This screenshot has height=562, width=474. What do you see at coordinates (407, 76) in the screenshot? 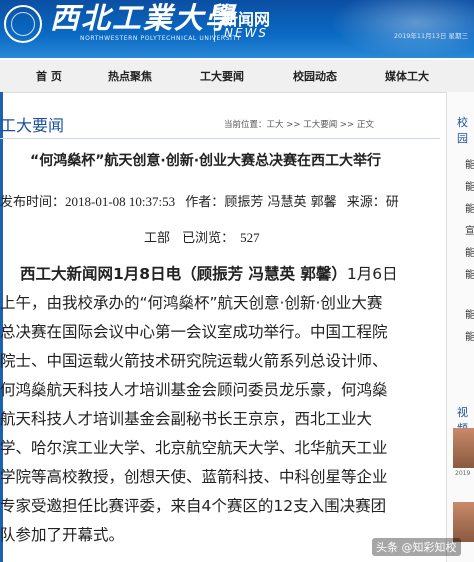
I see `nav-item-media: 媒体工大` at bounding box center [407, 76].